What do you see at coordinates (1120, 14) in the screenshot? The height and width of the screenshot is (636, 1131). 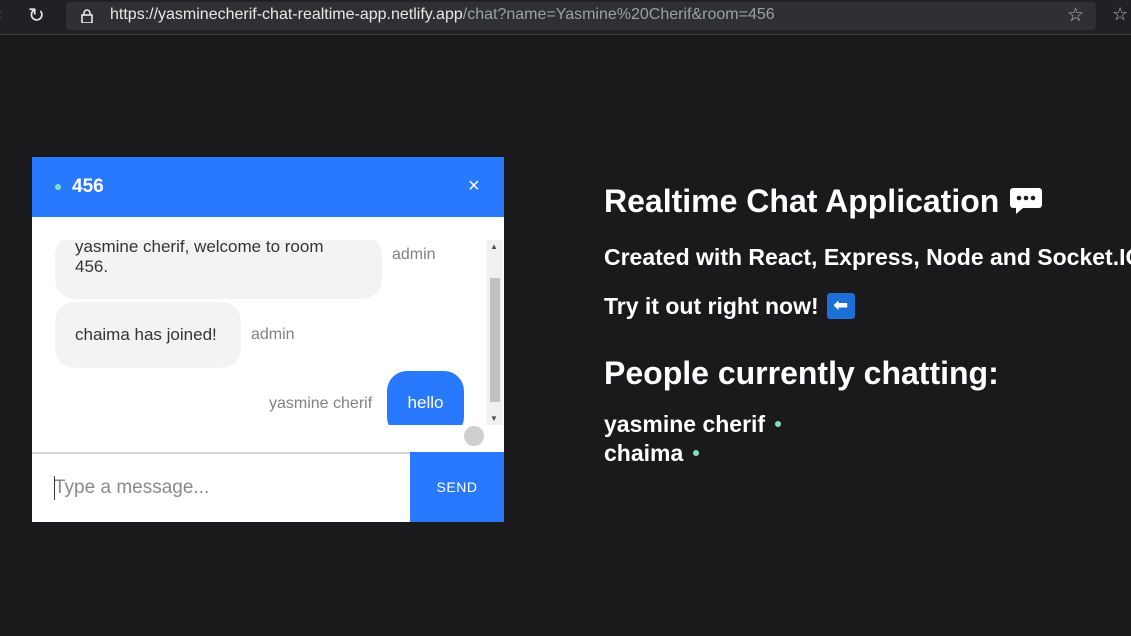 I see `favorites-icon: ☆` at bounding box center [1120, 14].